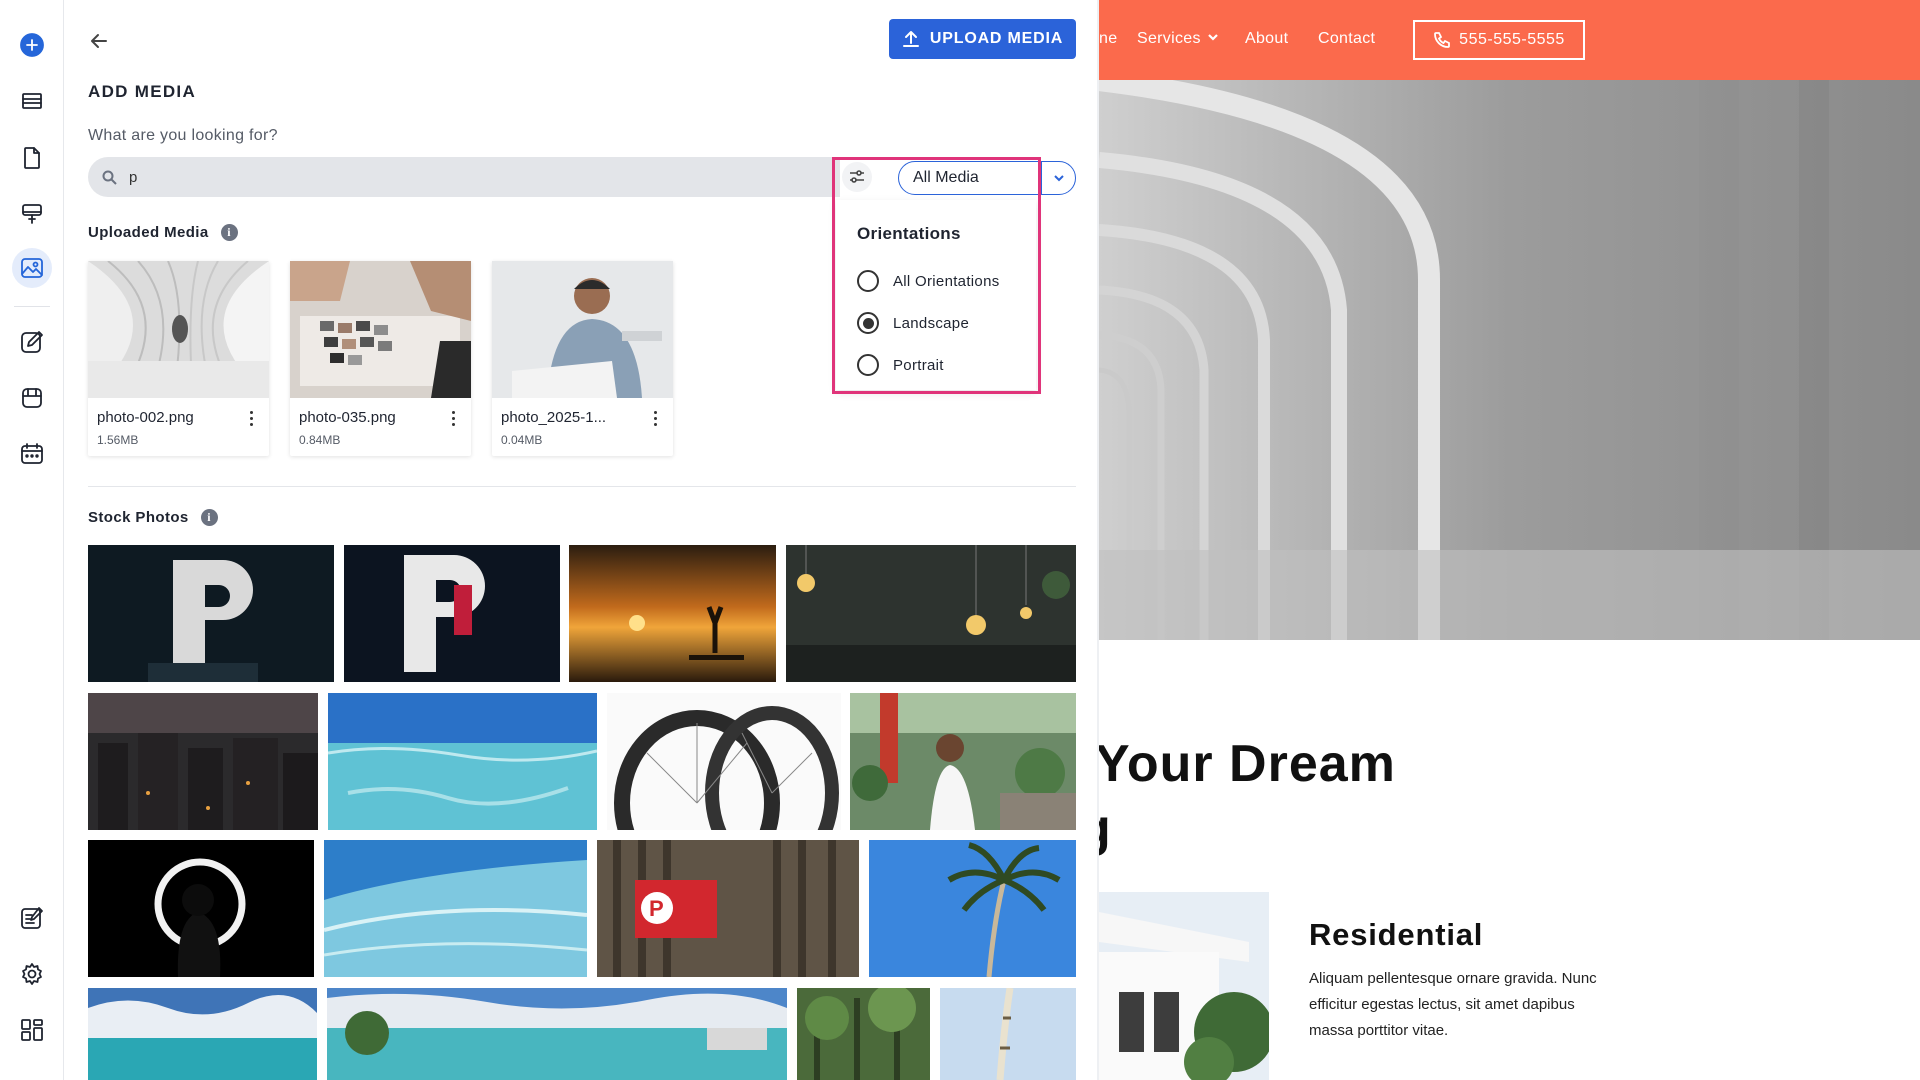 This screenshot has width=1920, height=1080. I want to click on left-rail, so click(32, 540).